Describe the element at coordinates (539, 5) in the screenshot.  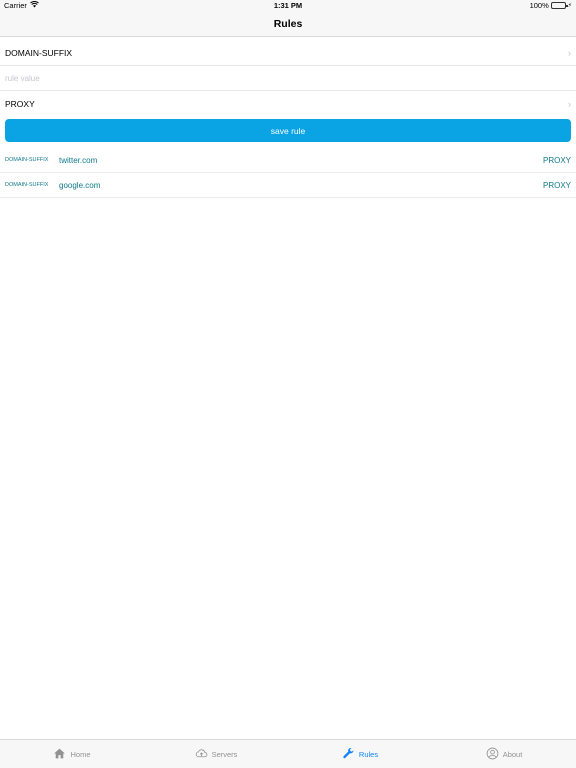
I see `battery-percent: 100%` at that location.